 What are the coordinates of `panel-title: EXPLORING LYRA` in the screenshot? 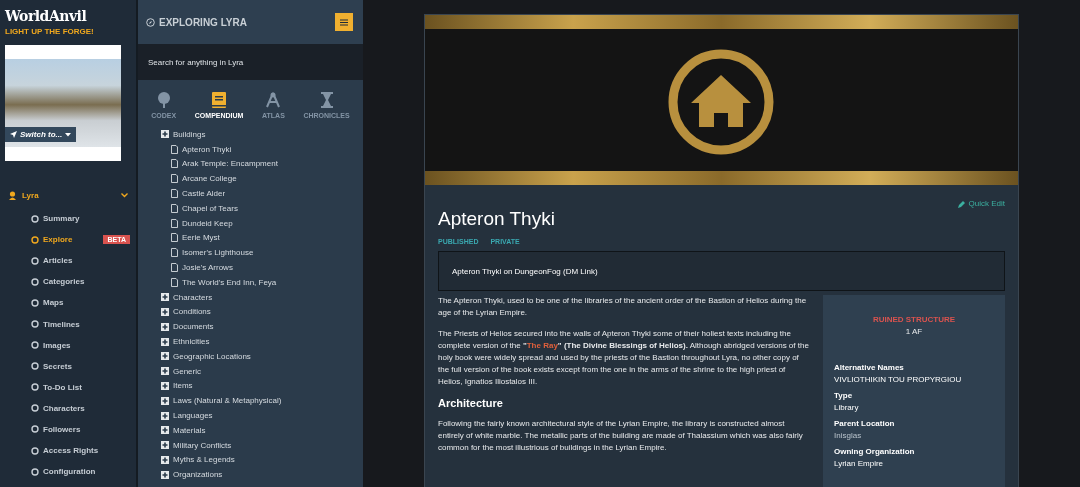 It's located at (203, 22).